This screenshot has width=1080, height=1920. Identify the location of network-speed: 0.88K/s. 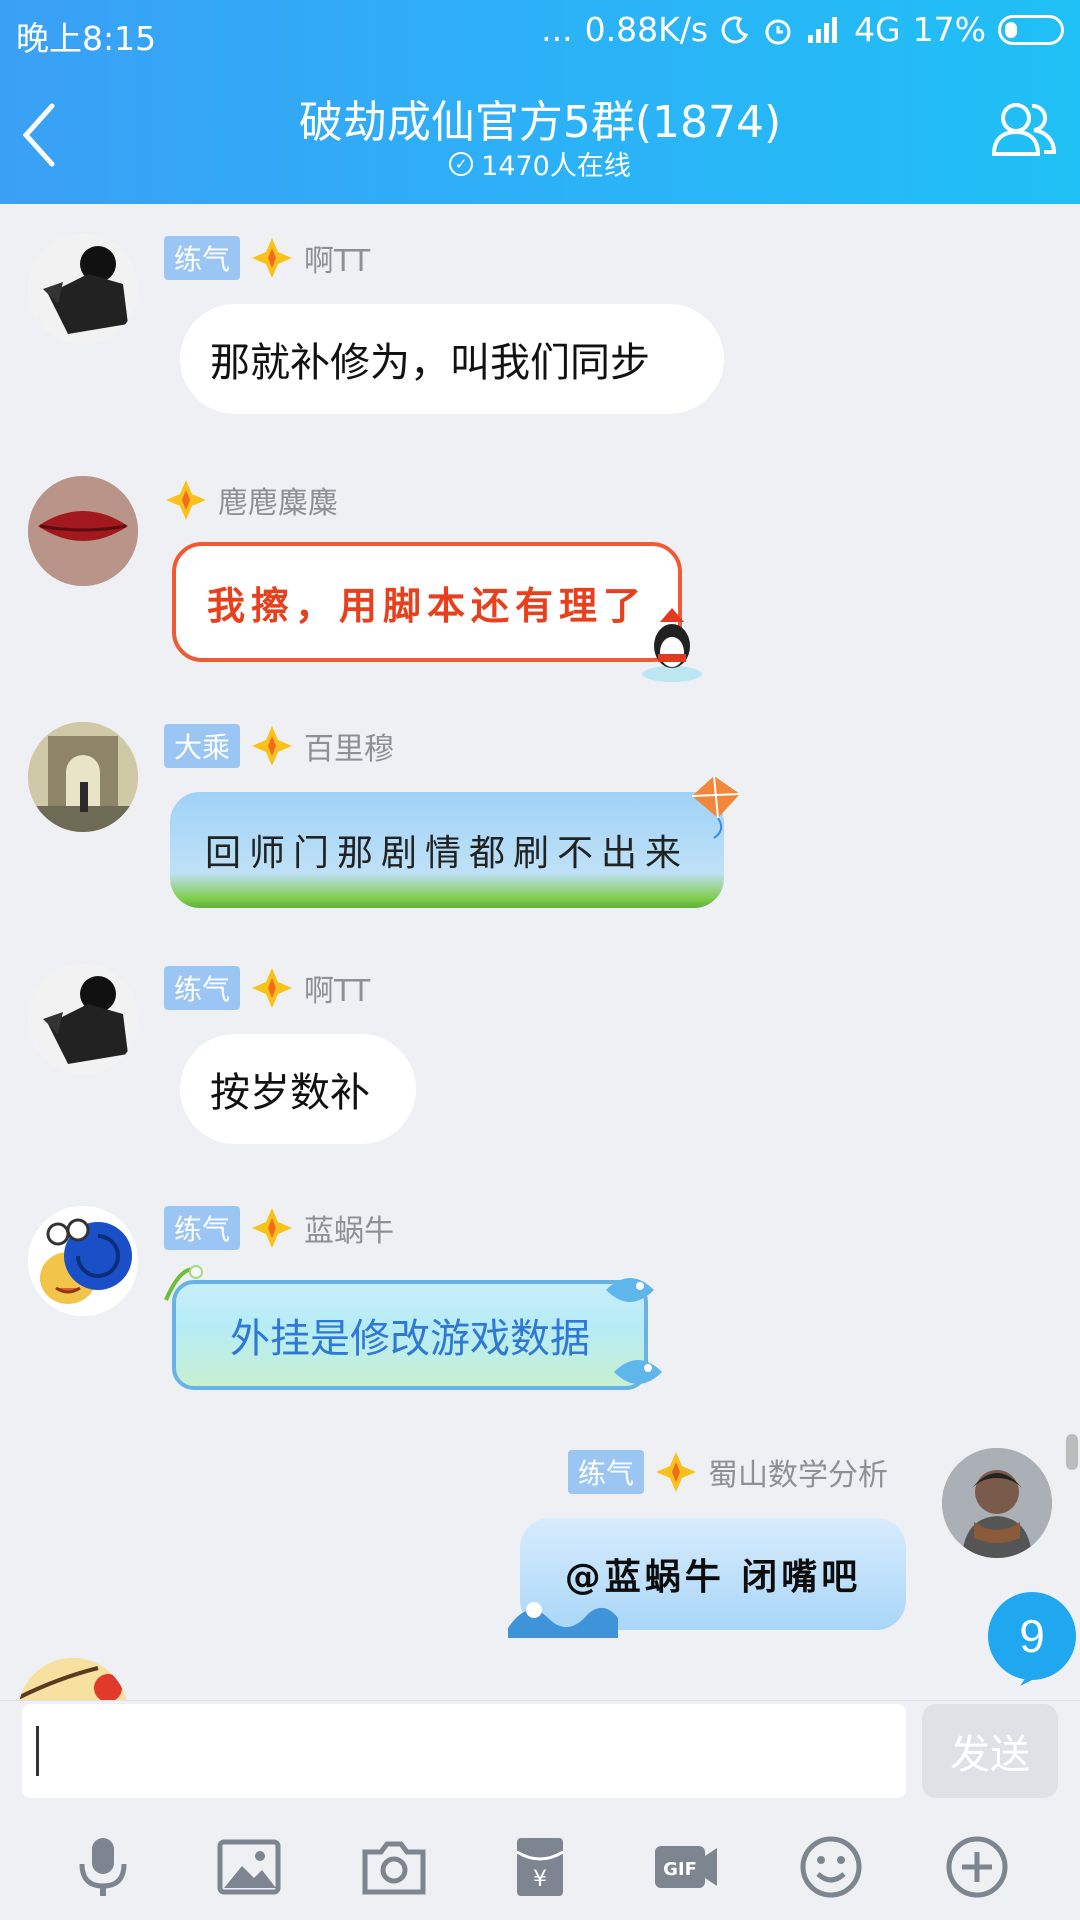
(646, 29).